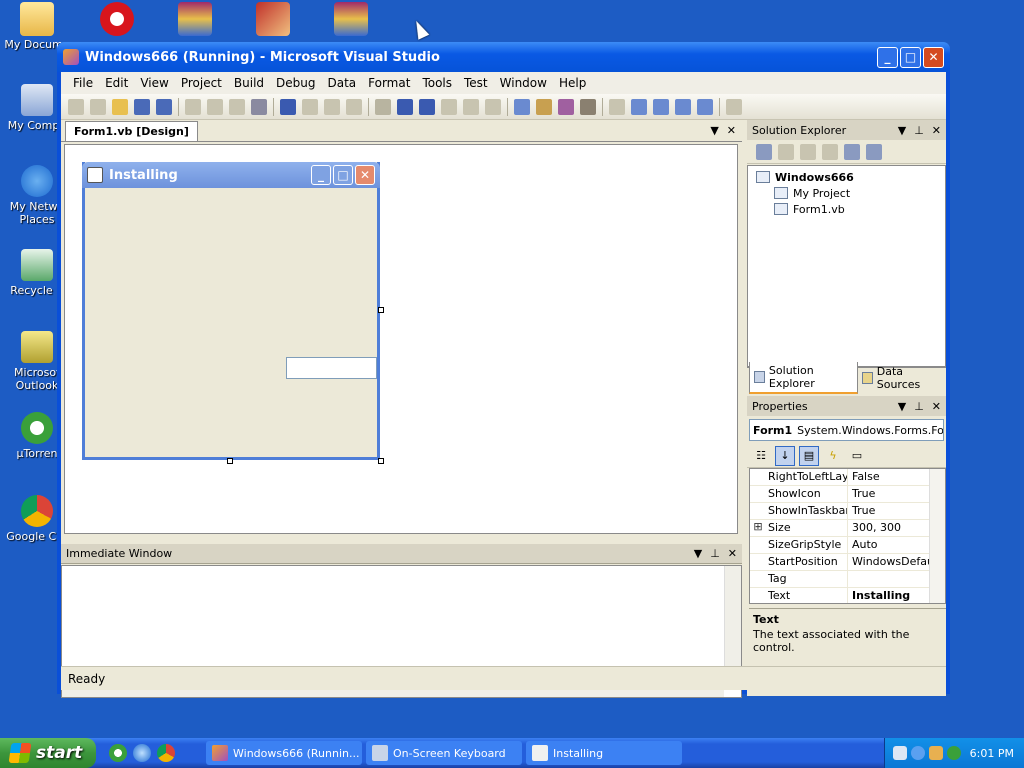 This screenshot has width=1024, height=768. What do you see at coordinates (523, 83) in the screenshot?
I see `menu-window: Window` at bounding box center [523, 83].